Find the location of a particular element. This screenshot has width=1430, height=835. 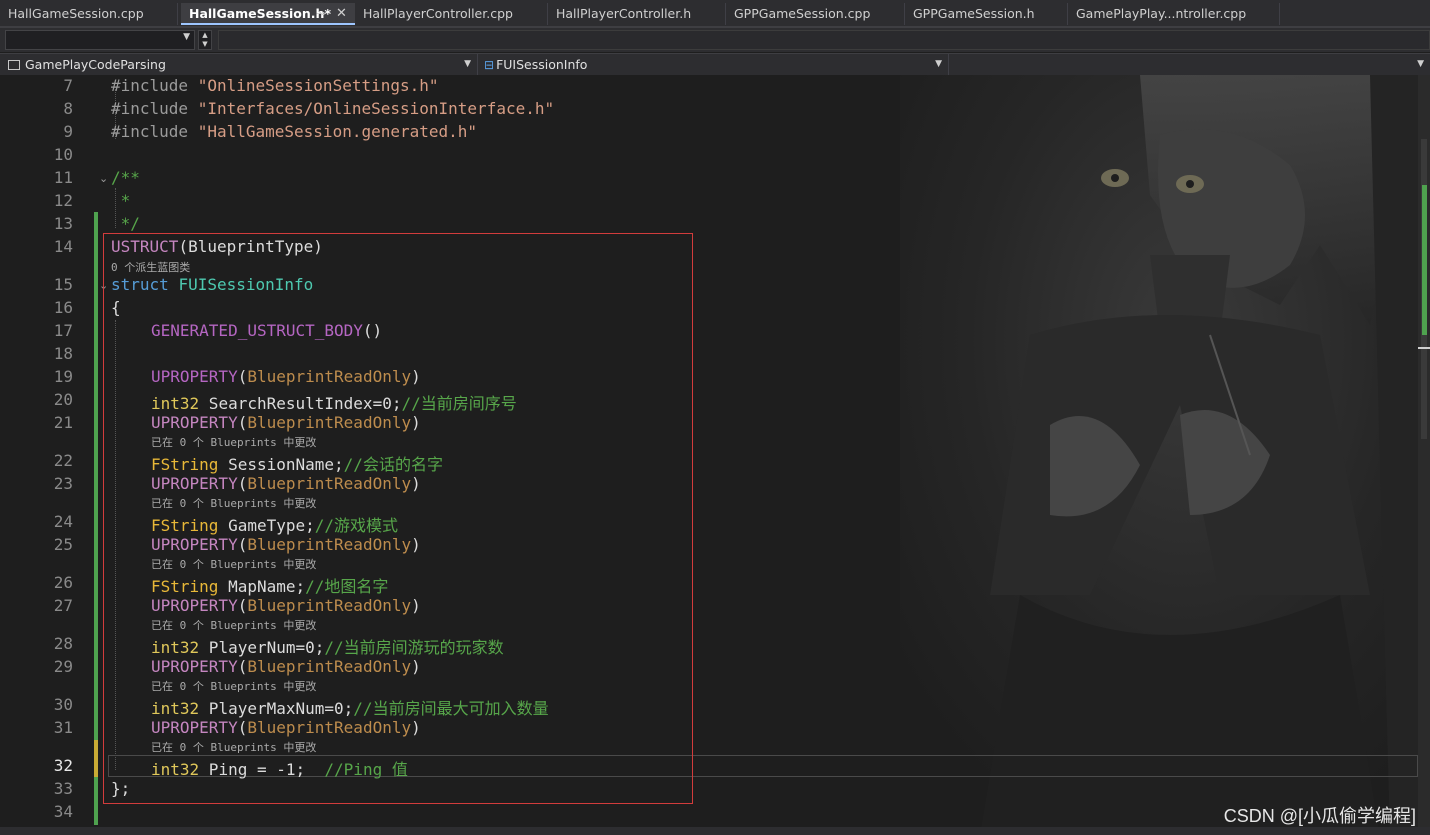

change-marker-unsaved is located at coordinates (96, 758).